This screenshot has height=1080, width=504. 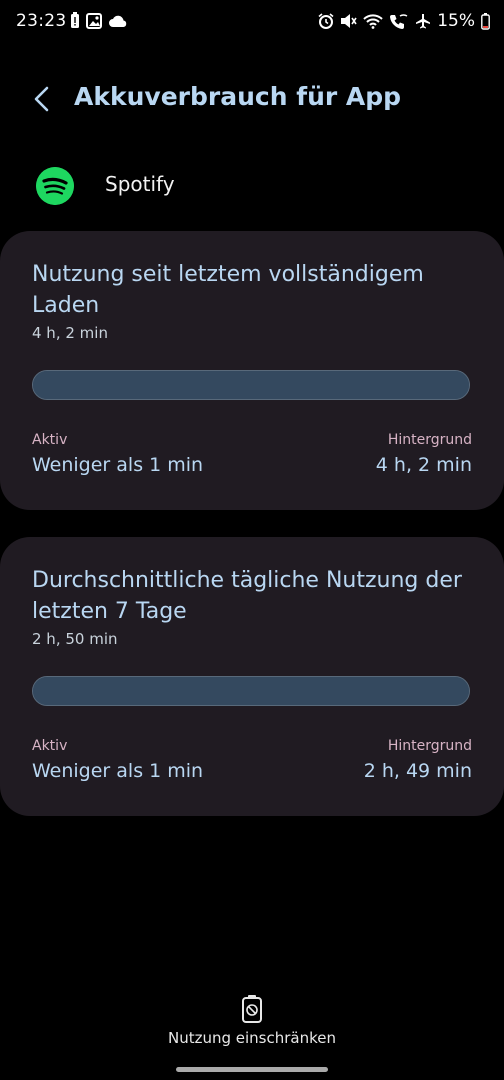 What do you see at coordinates (75, 20) in the screenshot?
I see `battery-alert-icon` at bounding box center [75, 20].